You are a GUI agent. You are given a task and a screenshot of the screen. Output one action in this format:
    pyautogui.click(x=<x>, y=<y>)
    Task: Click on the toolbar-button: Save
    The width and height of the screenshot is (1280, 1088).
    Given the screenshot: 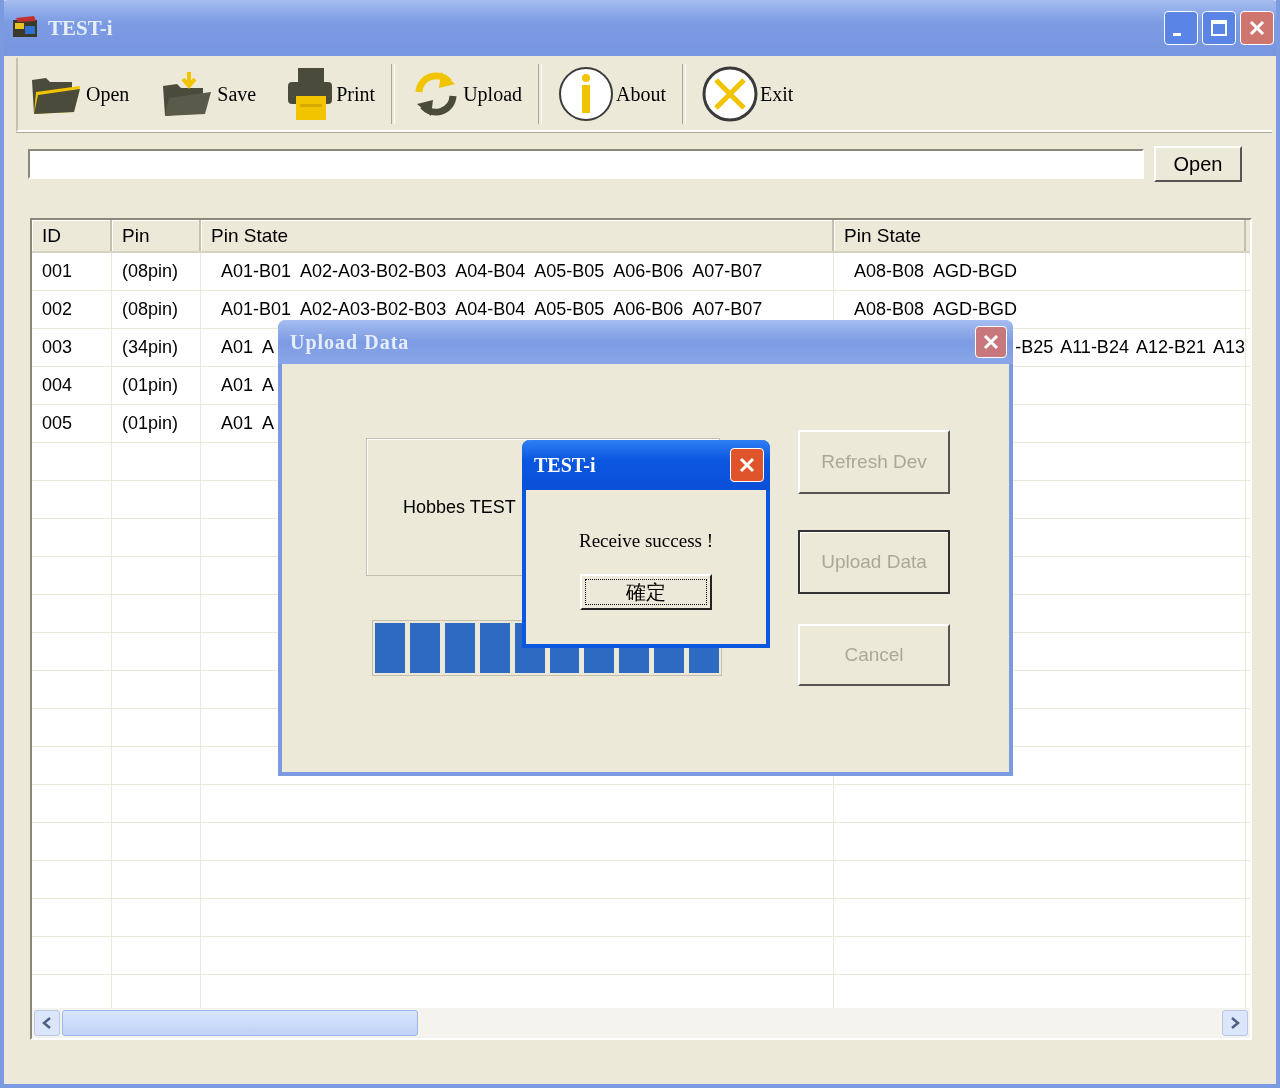 What is the action you would take?
    pyautogui.click(x=215, y=94)
    